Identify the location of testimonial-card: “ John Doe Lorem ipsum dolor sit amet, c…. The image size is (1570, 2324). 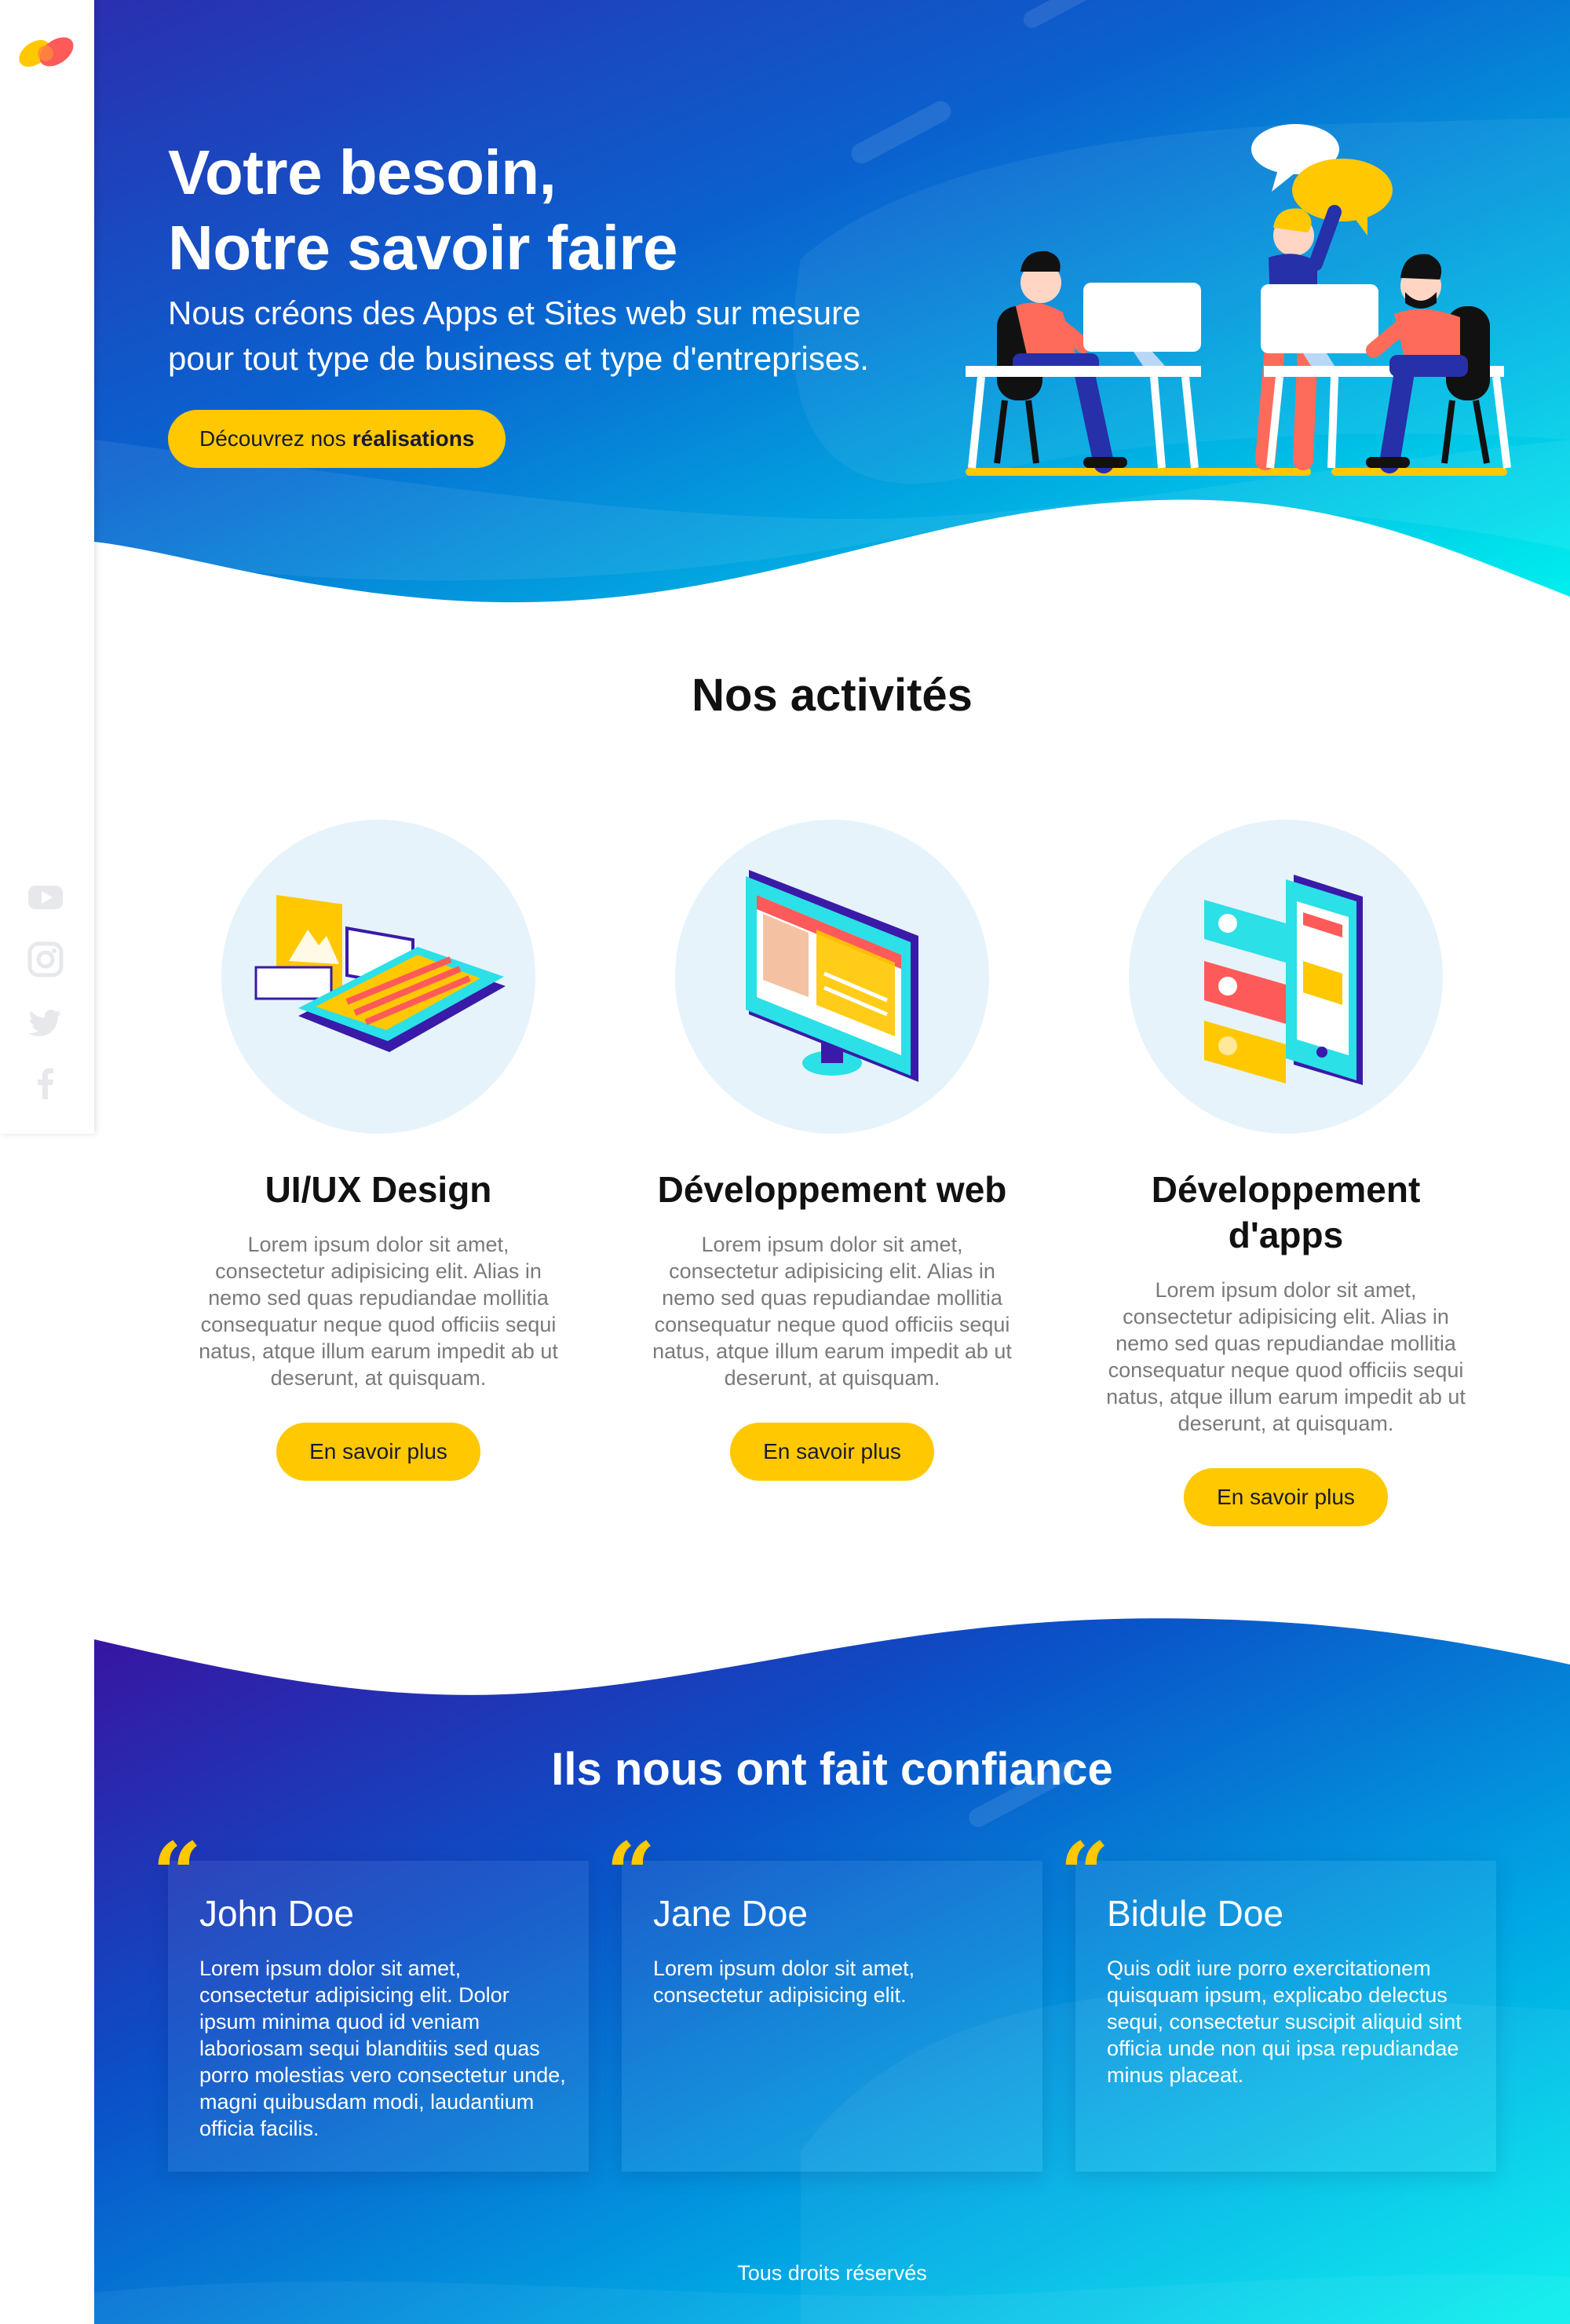
(370, 2001).